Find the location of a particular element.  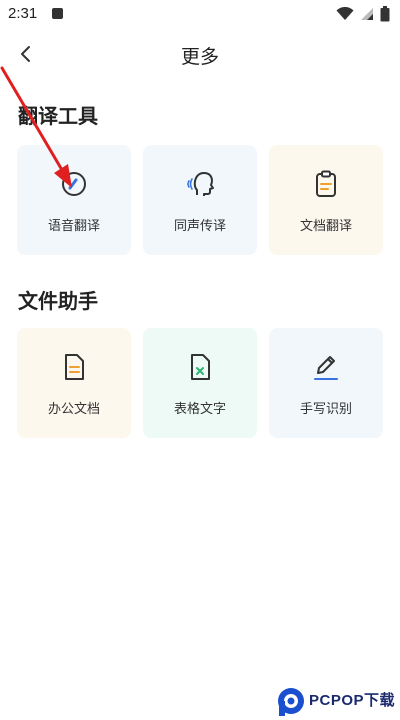

spreadsheet-icon is located at coordinates (200, 367).